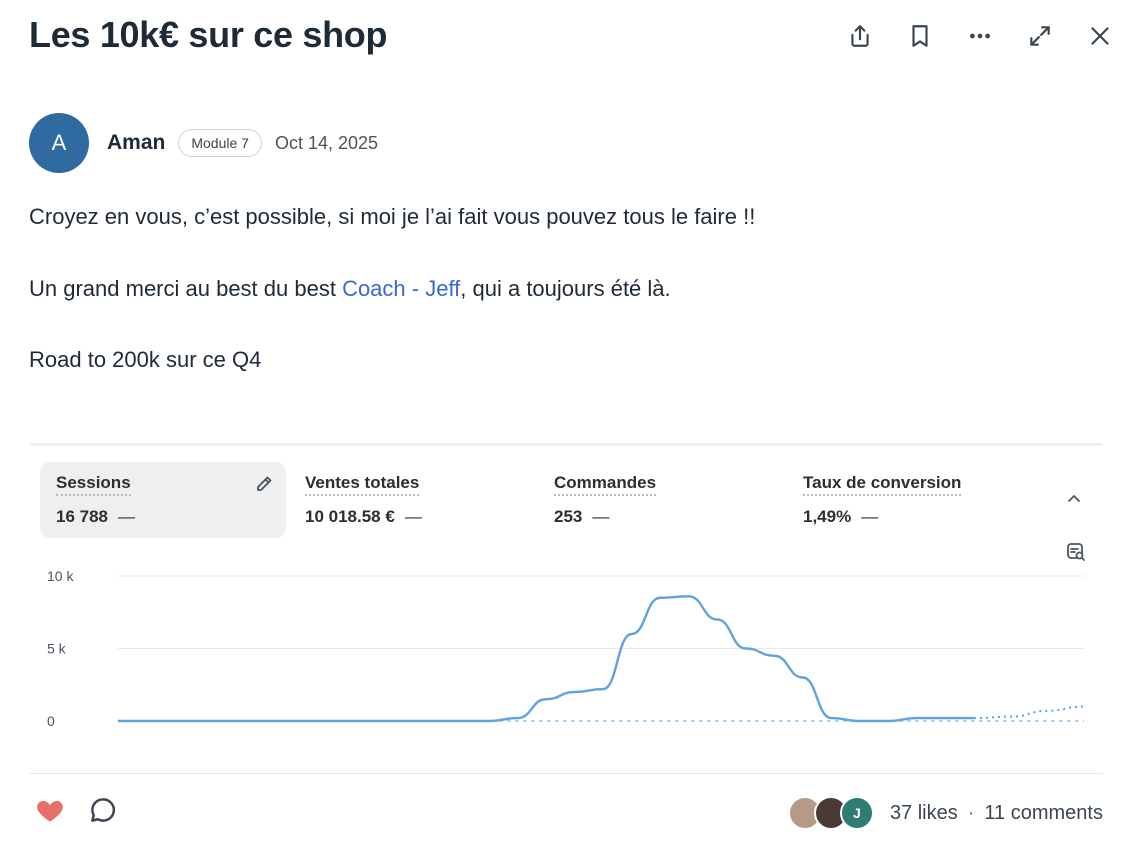 The height and width of the screenshot is (852, 1148). Describe the element at coordinates (208, 34) in the screenshot. I see `post-title: Les 10k€ sur ce shop` at that location.